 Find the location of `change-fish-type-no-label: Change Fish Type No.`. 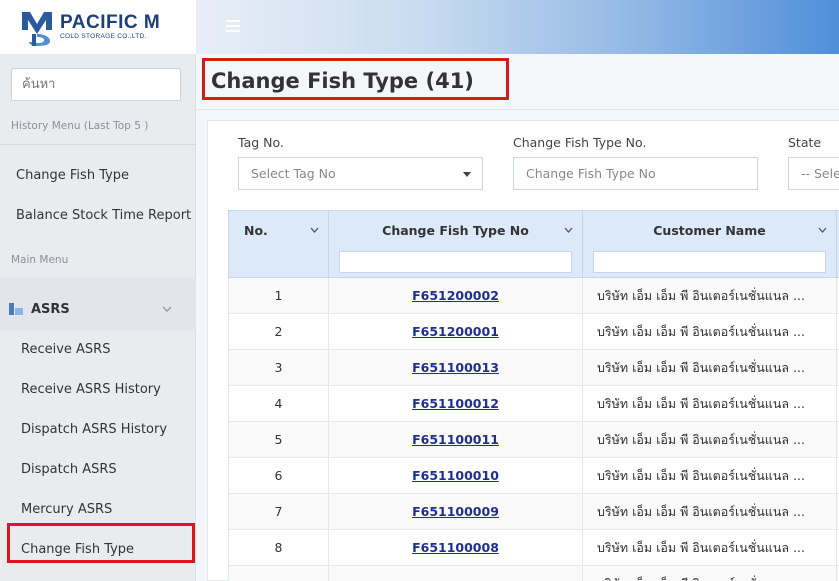

change-fish-type-no-label: Change Fish Type No. is located at coordinates (580, 142).